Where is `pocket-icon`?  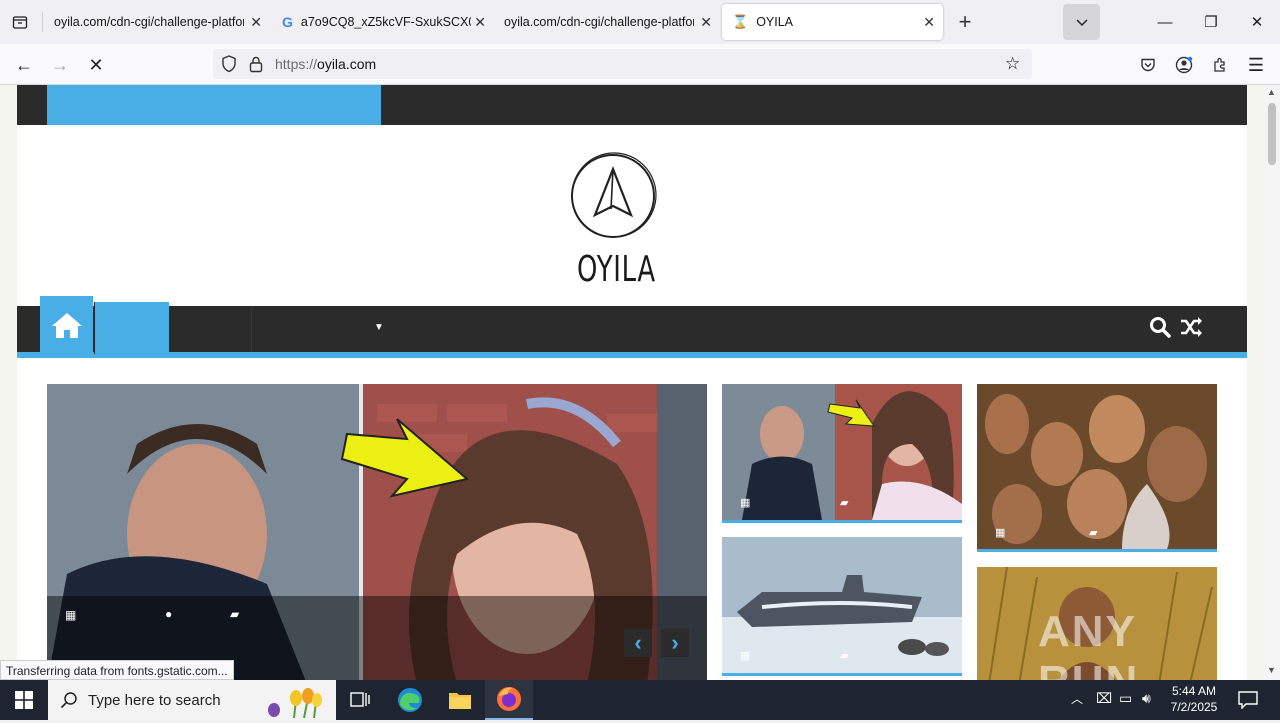
pocket-icon is located at coordinates (1148, 65).